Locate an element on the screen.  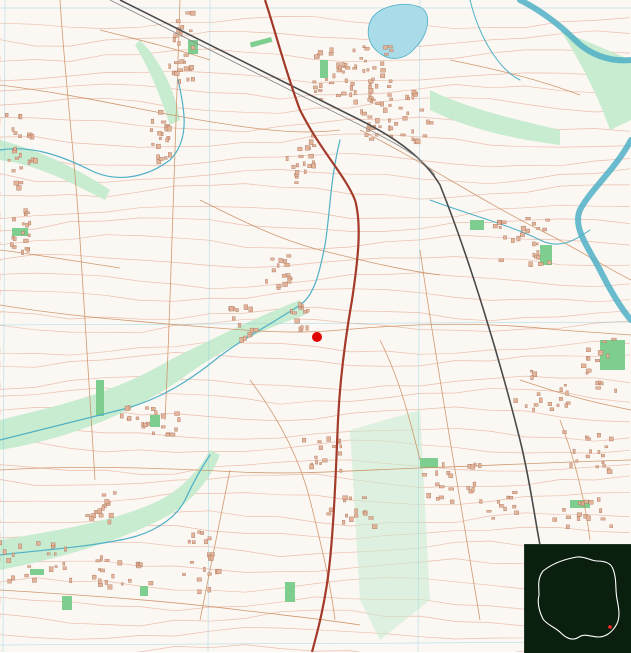
inset-location-marker is located at coordinates (610, 627).